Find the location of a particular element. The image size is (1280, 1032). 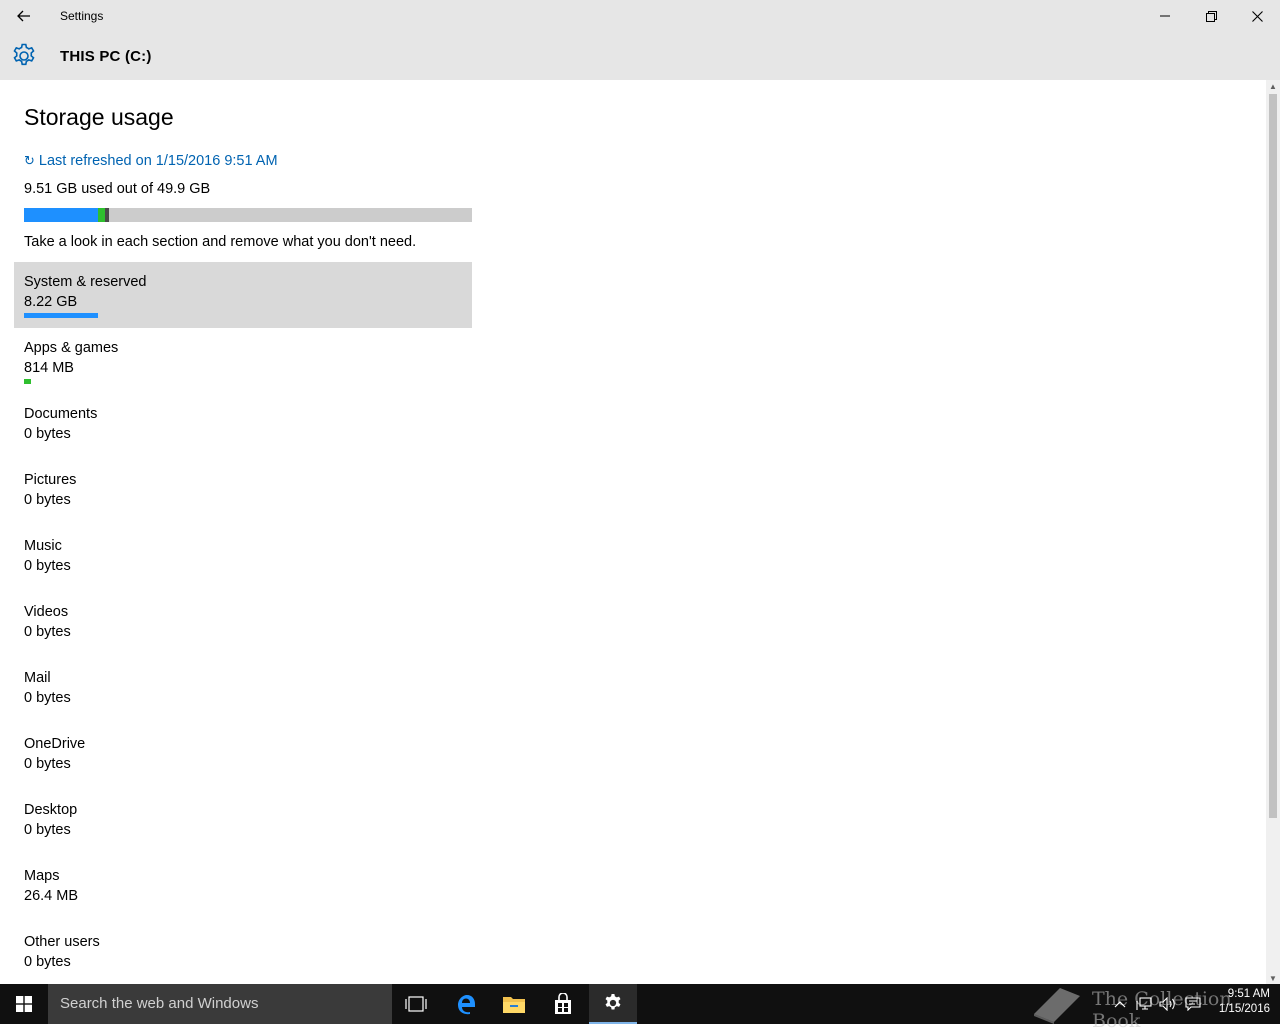

category-item: Videos 0 bytes is located at coordinates (243, 625).